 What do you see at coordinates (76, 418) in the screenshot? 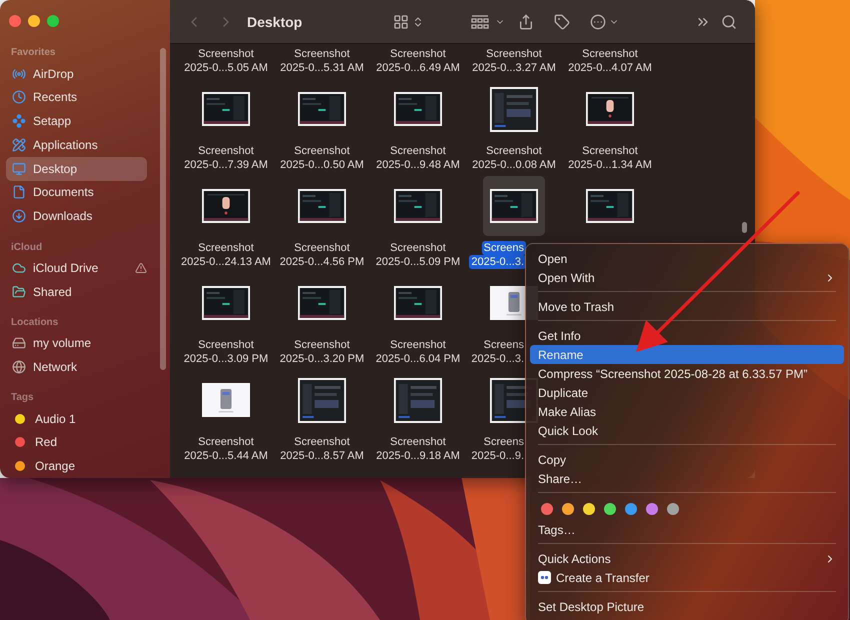
I see `sidebar-item: Audio 1` at bounding box center [76, 418].